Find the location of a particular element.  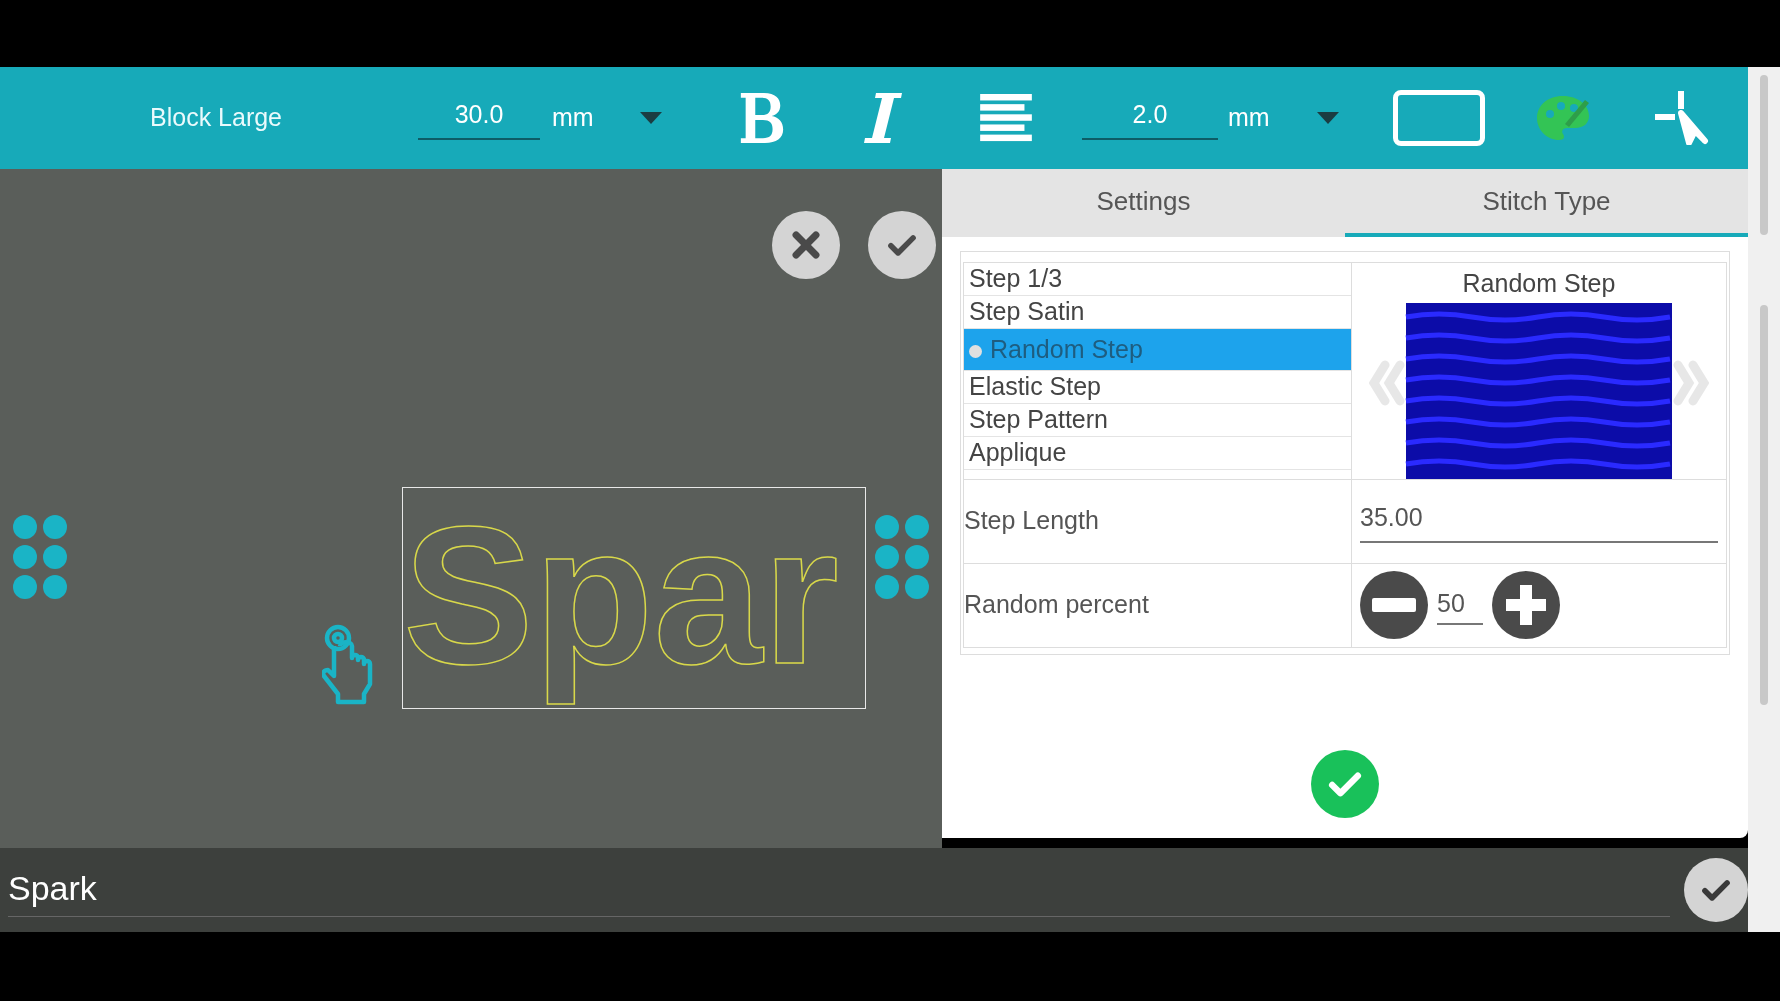

stitch-type-item: Step Pattern is located at coordinates (1157, 420).